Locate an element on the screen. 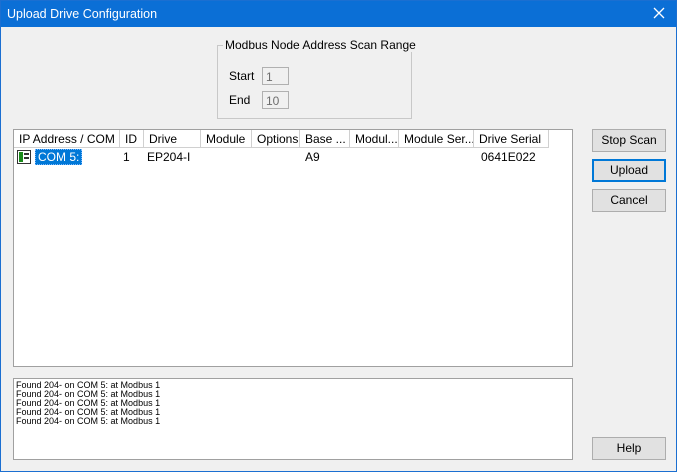 The image size is (677, 472). stop-scan-button: Stop Scan is located at coordinates (629, 140).